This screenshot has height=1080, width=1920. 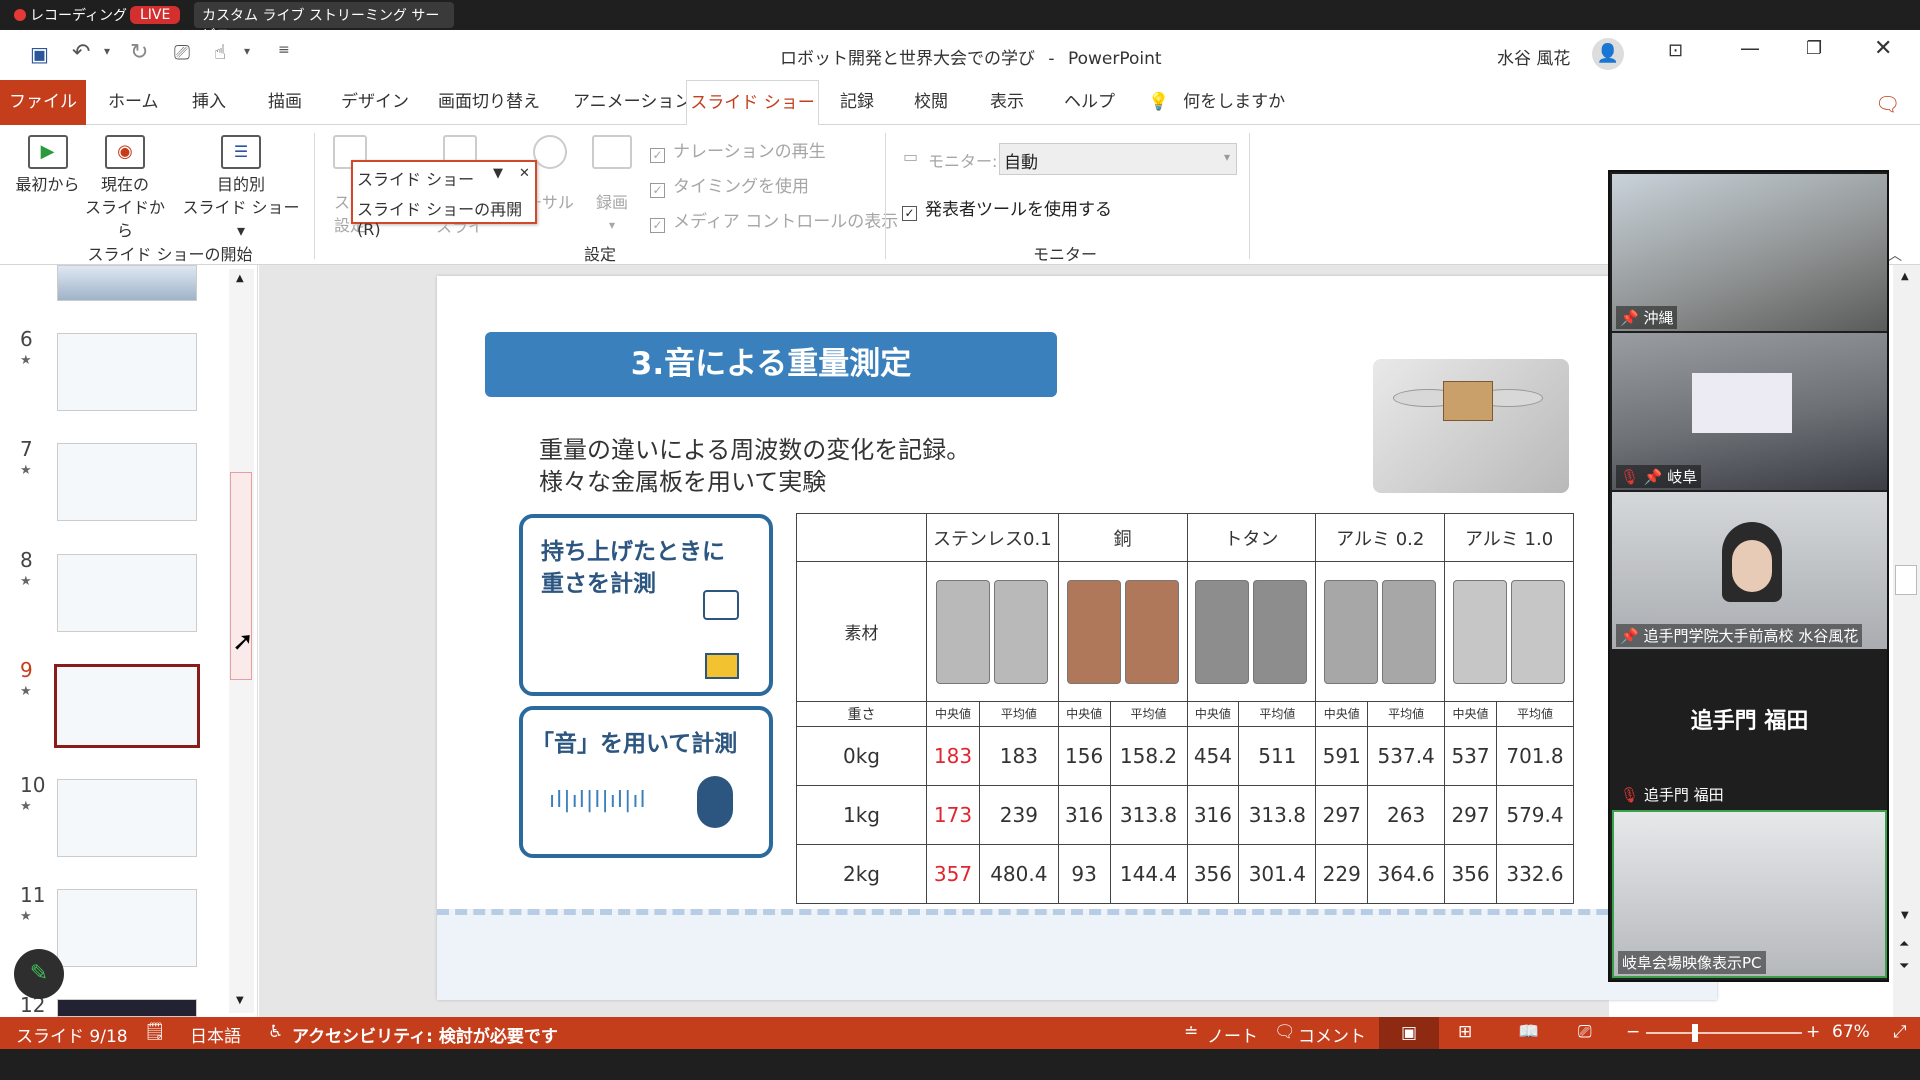 What do you see at coordinates (446, 217) in the screenshot?
I see `resume-slideshow-item: スライド ショーの再開(R)` at bounding box center [446, 217].